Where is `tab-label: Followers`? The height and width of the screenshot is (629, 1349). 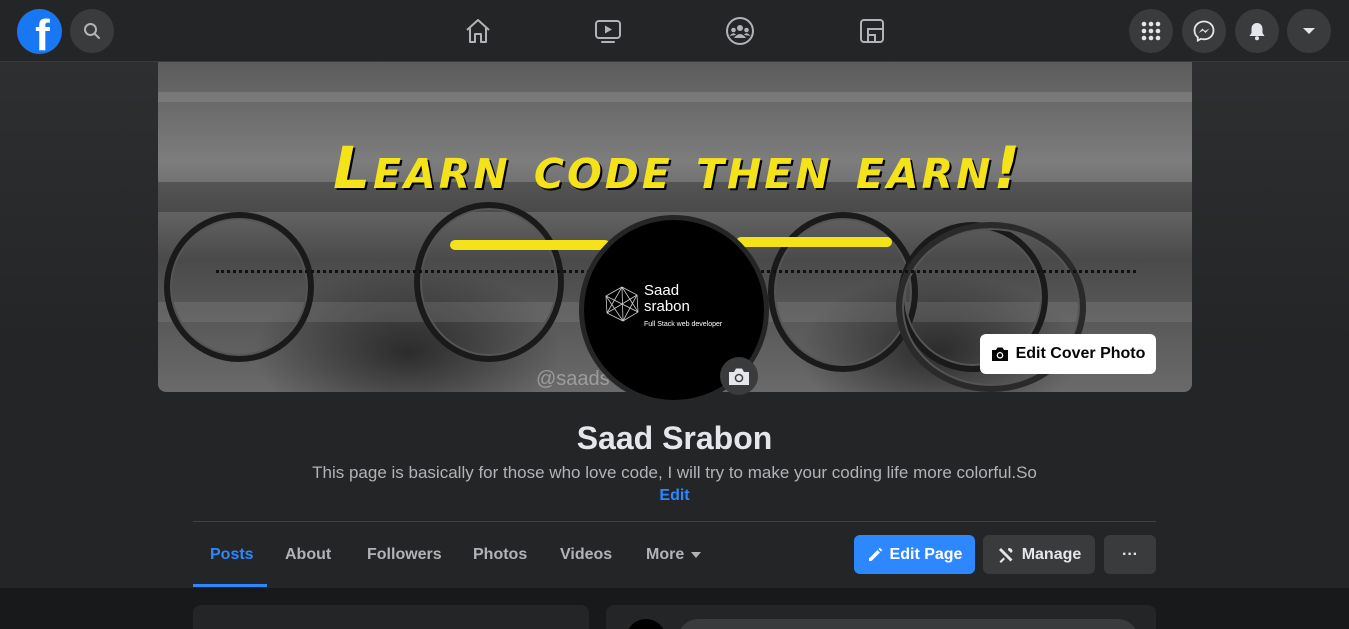 tab-label: Followers is located at coordinates (404, 554).